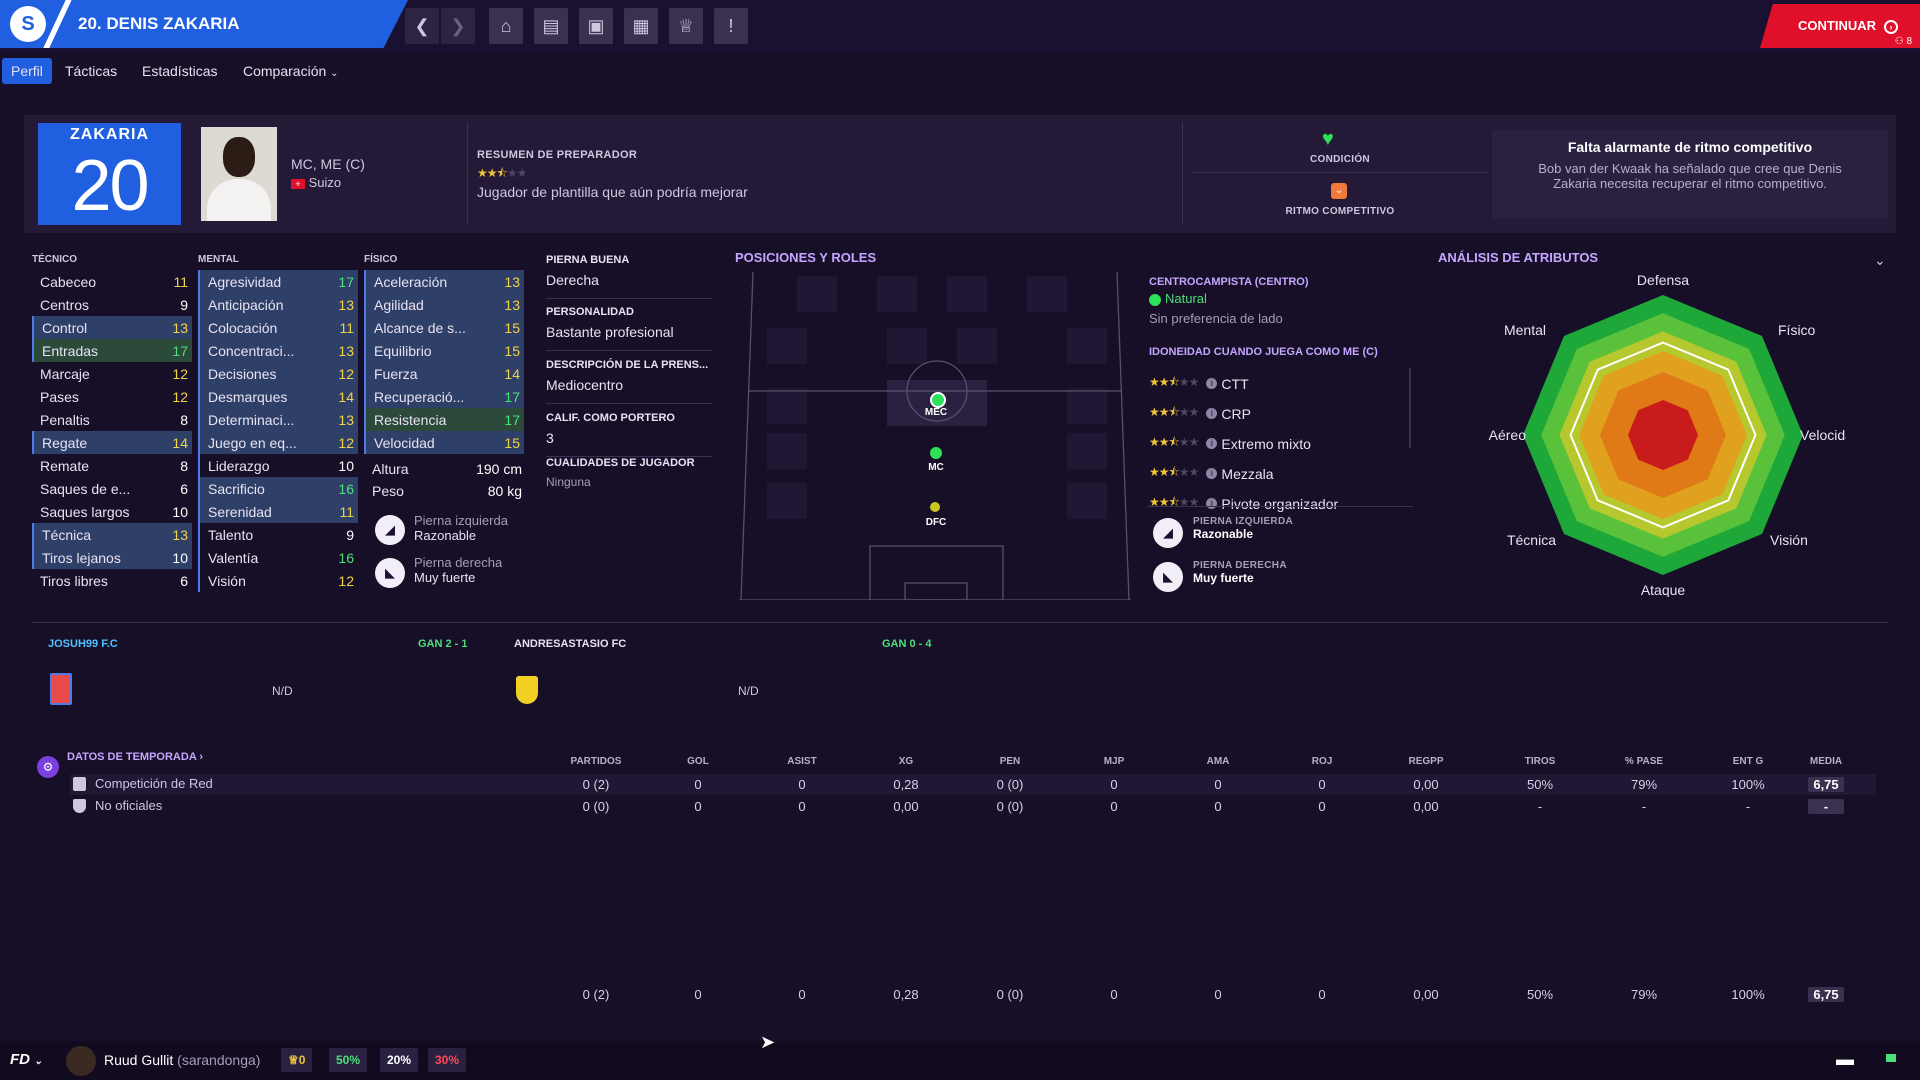 This screenshot has height=1080, width=1920. Describe the element at coordinates (1243, 503) in the screenshot. I see `role-row: ★★⯪★★ i Pivote organizador` at that location.